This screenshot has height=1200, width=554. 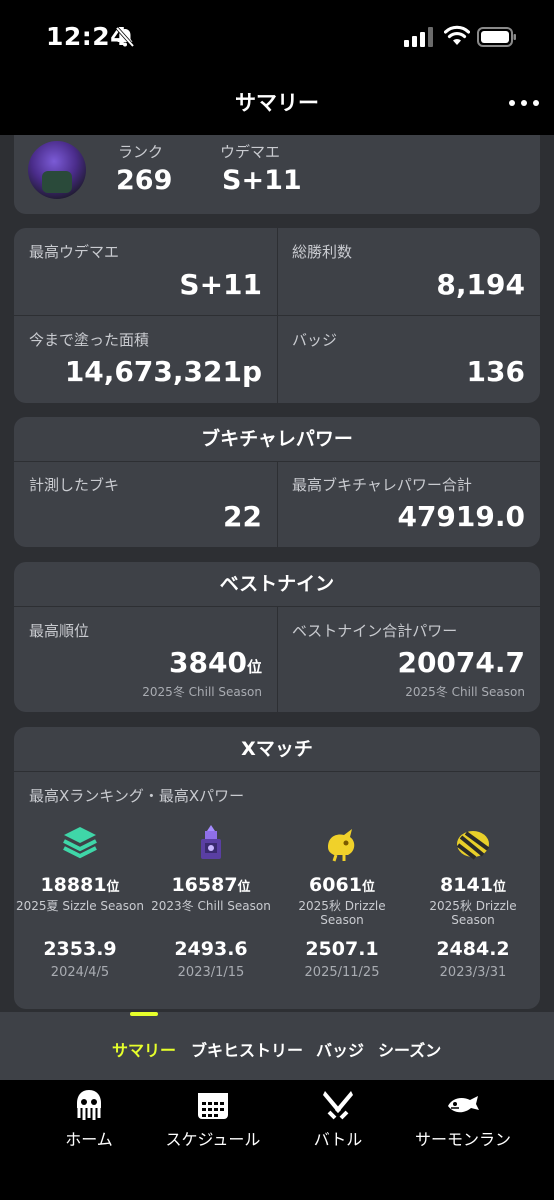 I want to click on max-udemae-label: 最高ウデマエ, so click(x=74, y=252).